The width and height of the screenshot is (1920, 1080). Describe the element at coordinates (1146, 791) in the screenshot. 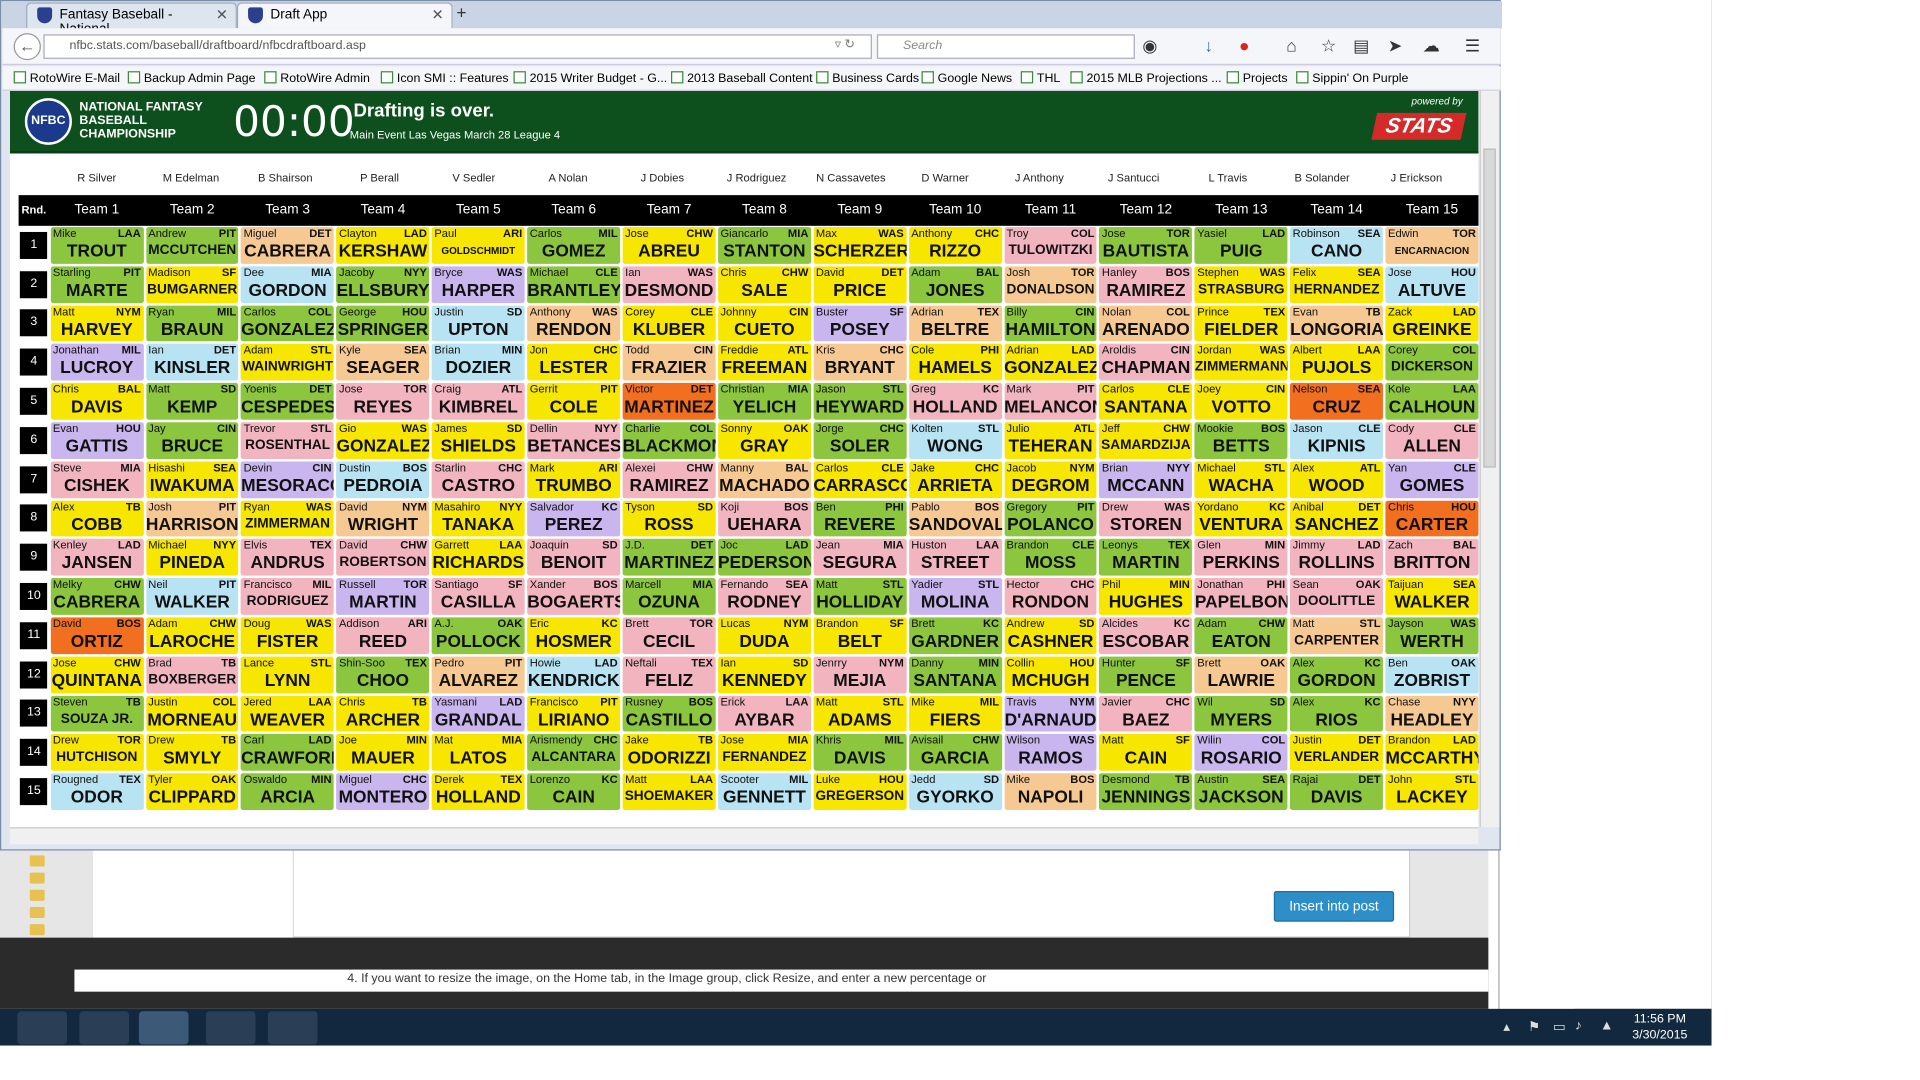

I see `pick-cell: Desmond TB JENNINGS` at that location.